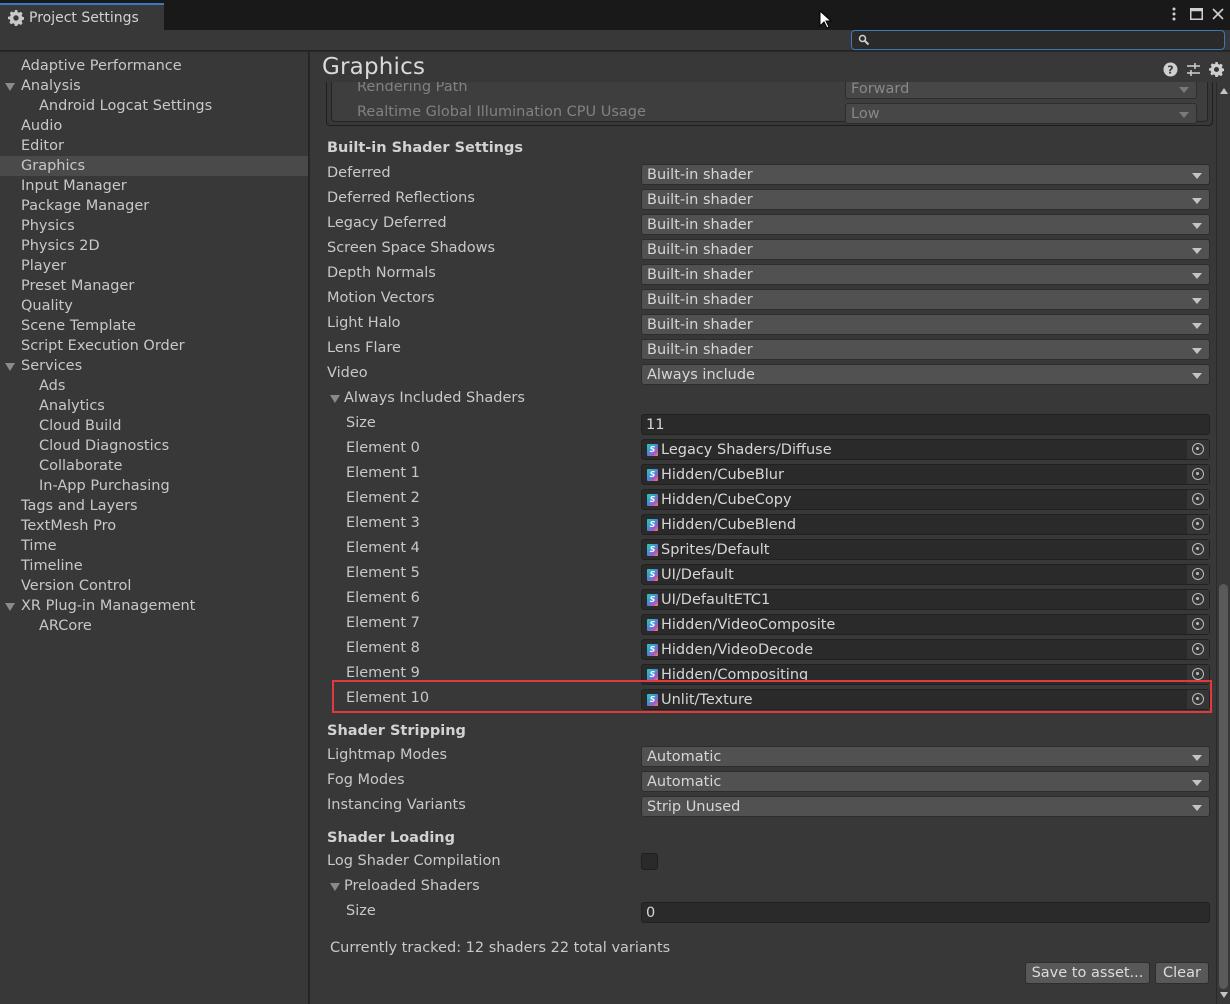 The width and height of the screenshot is (1230, 1004). I want to click on clear-button: Clear, so click(1182, 973).